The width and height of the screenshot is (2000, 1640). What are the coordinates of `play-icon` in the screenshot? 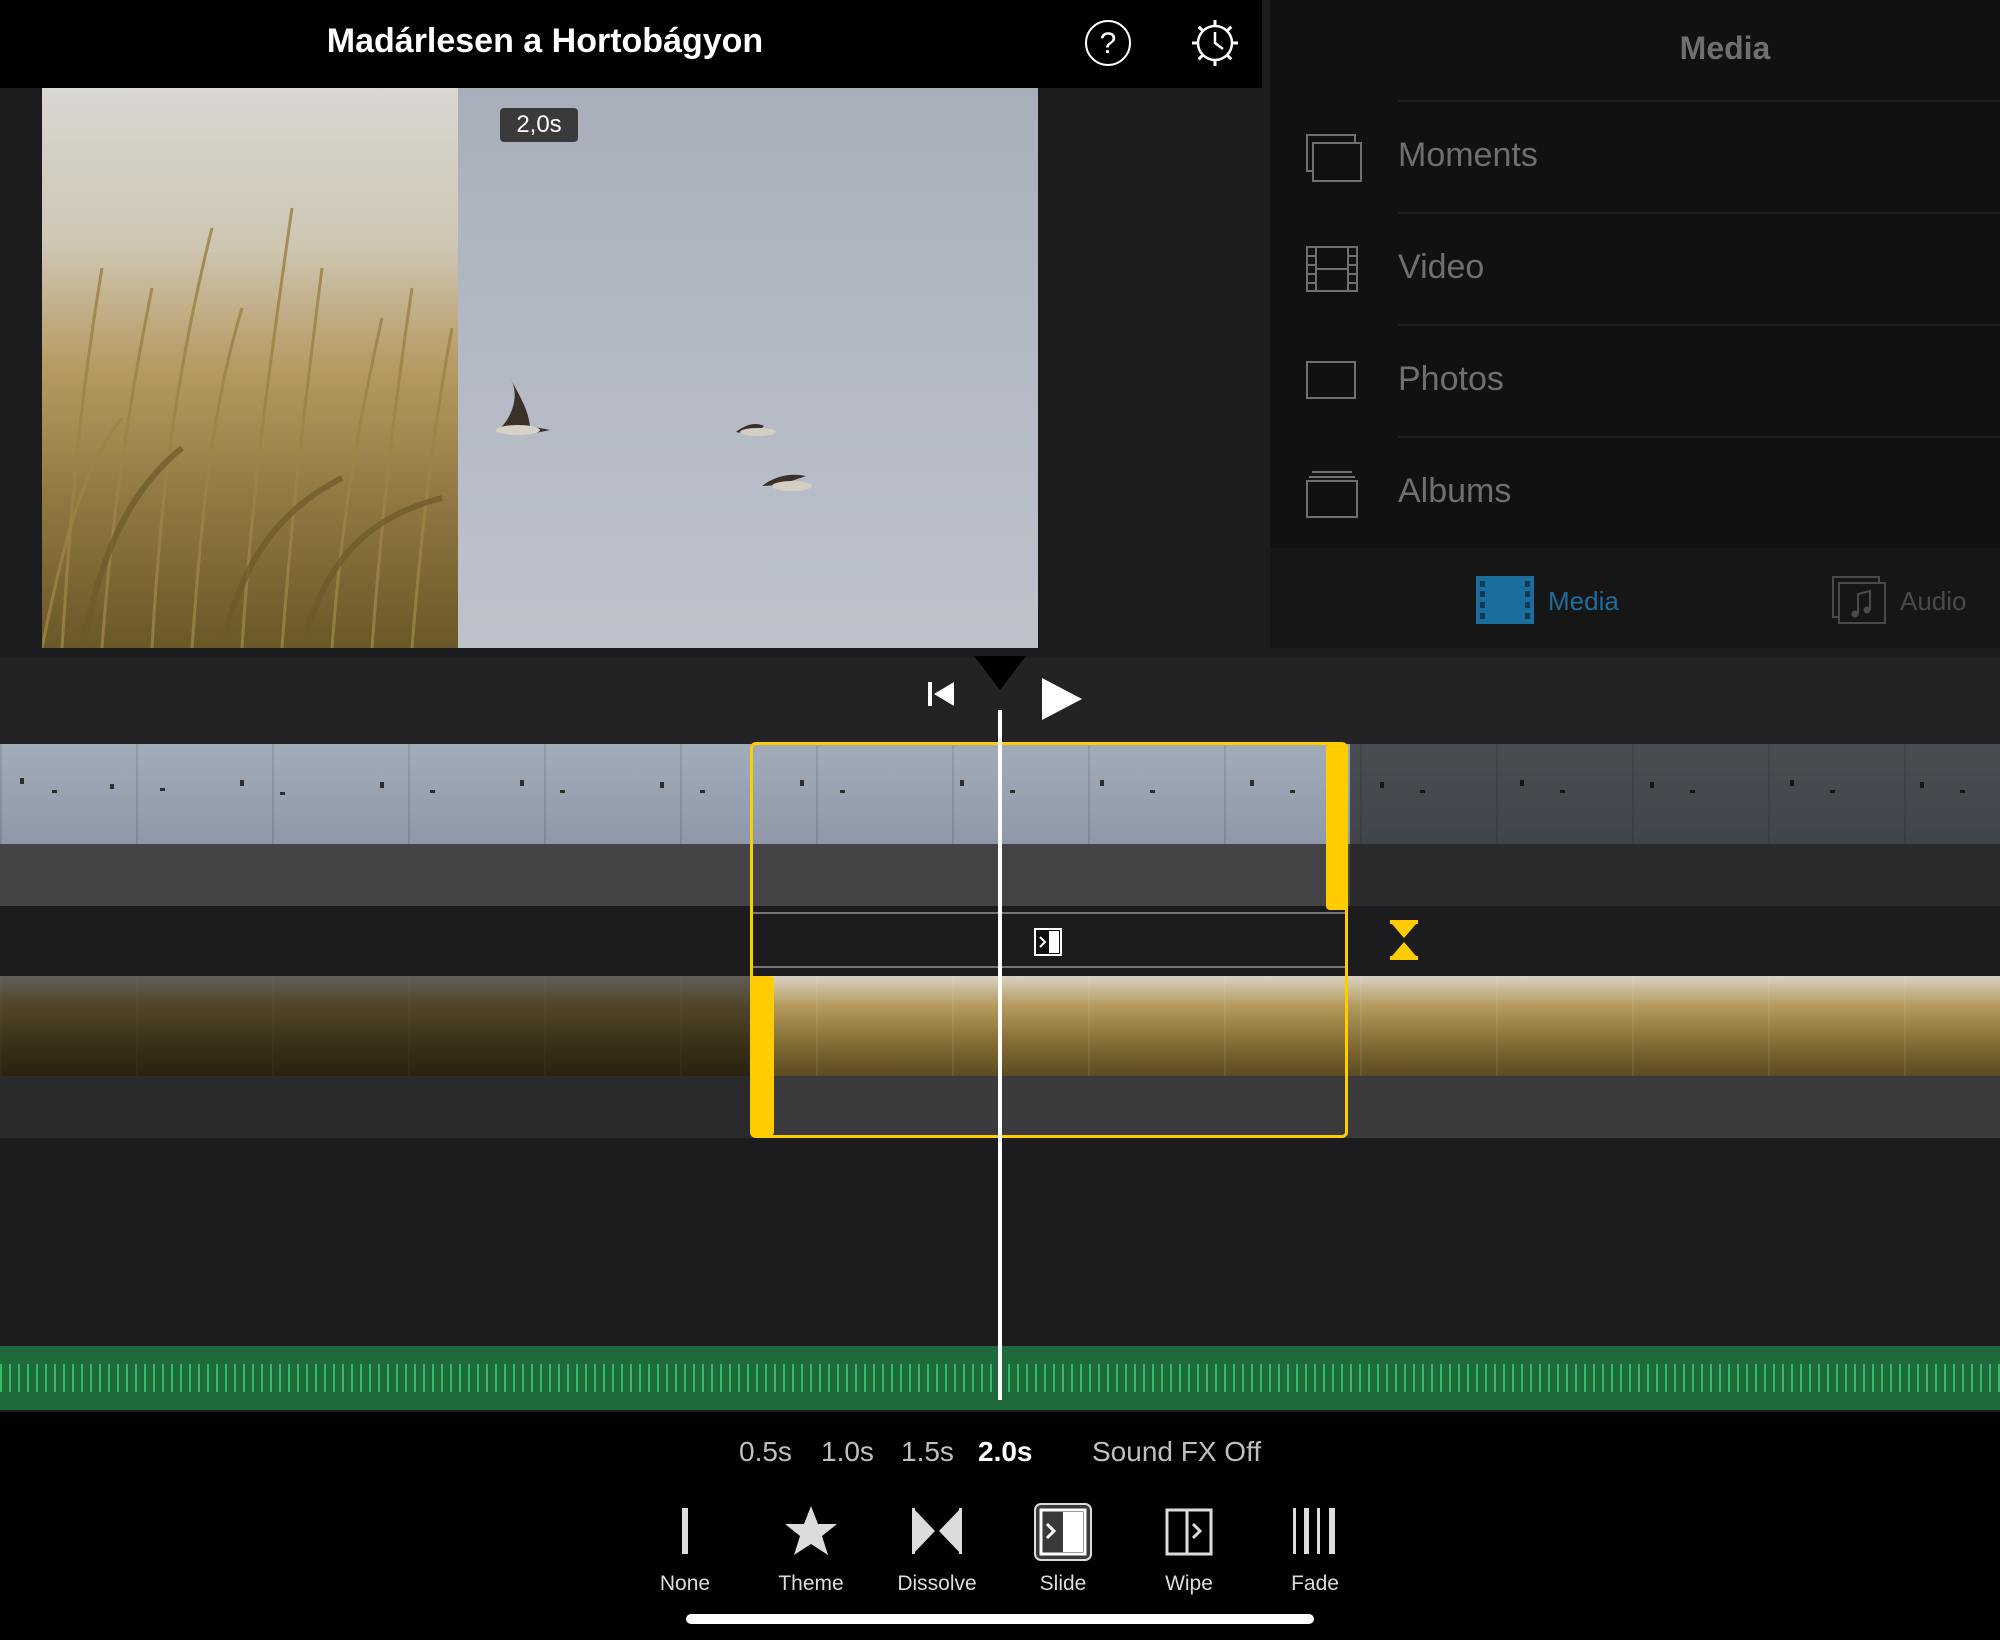 It's located at (1062, 699).